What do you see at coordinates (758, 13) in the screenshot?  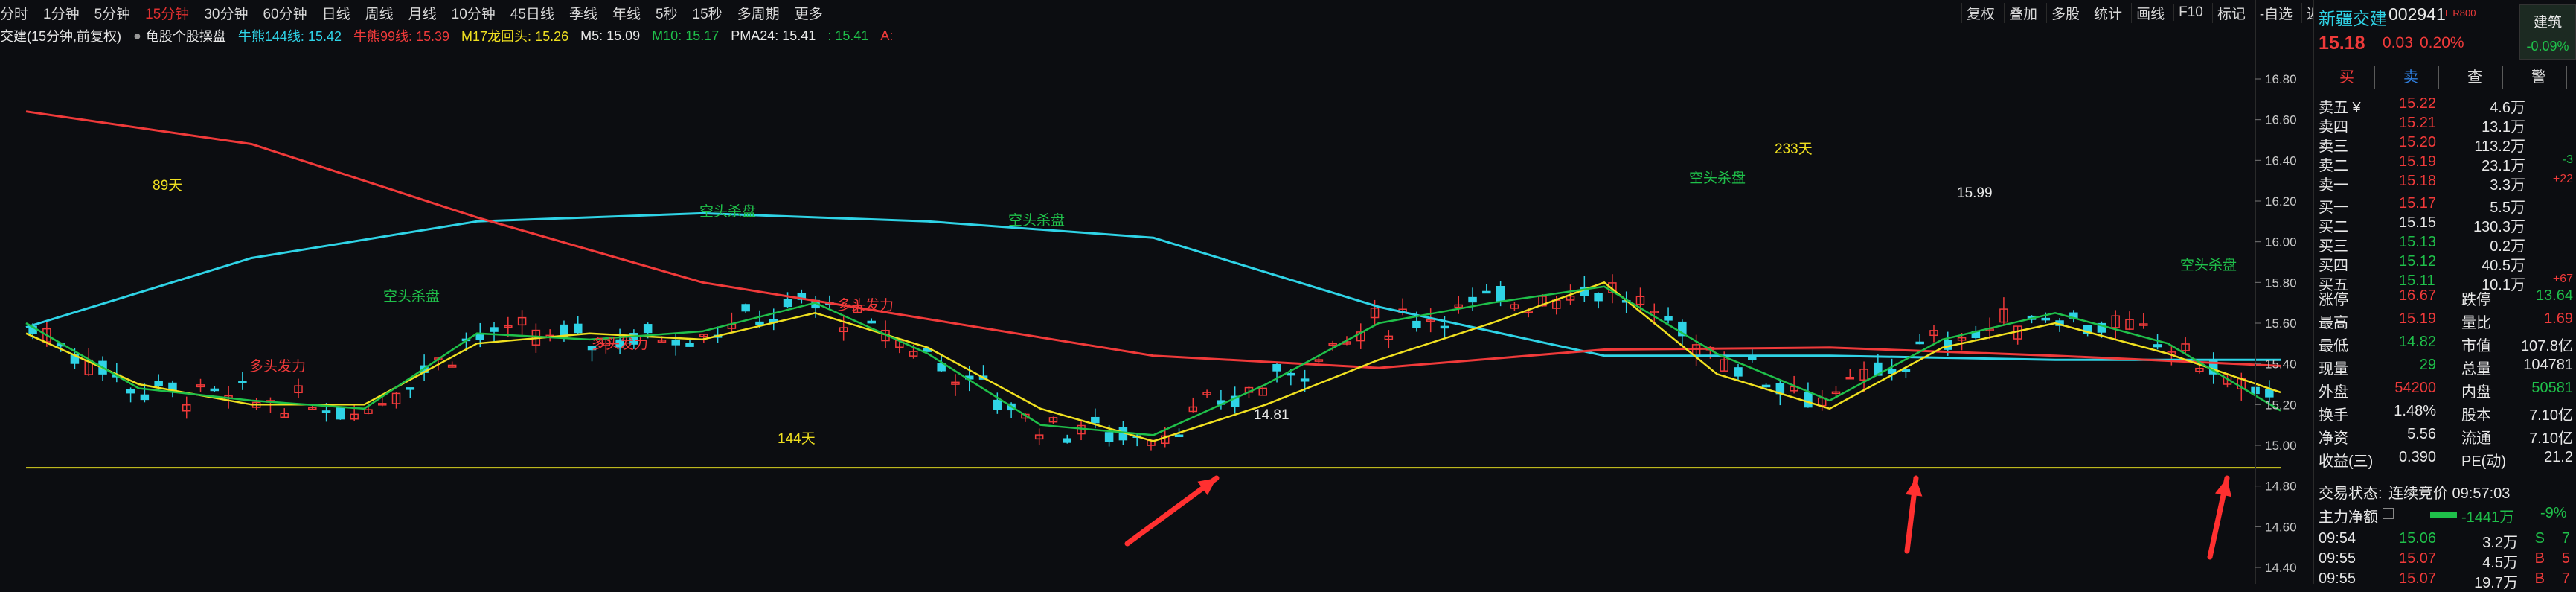 I see `period-tab: 多周期` at bounding box center [758, 13].